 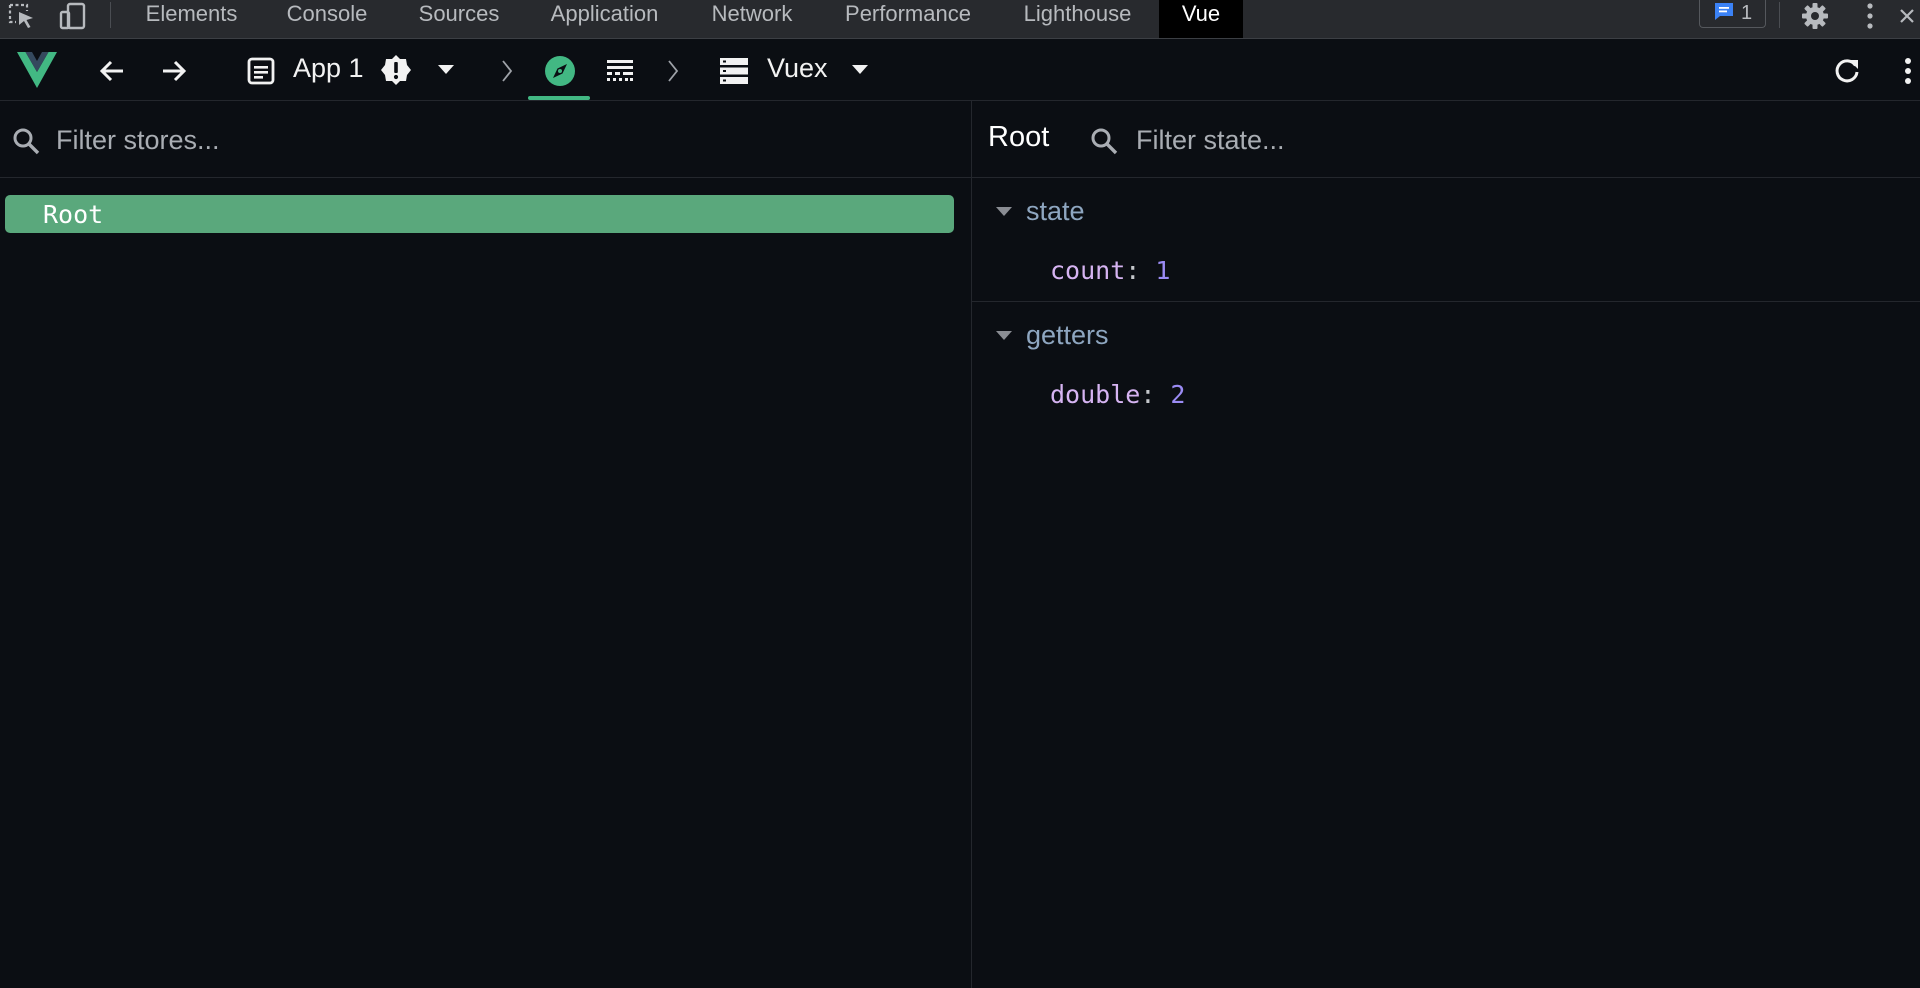 I want to click on tab-lighthouse: Lighthouse, so click(x=1077, y=19).